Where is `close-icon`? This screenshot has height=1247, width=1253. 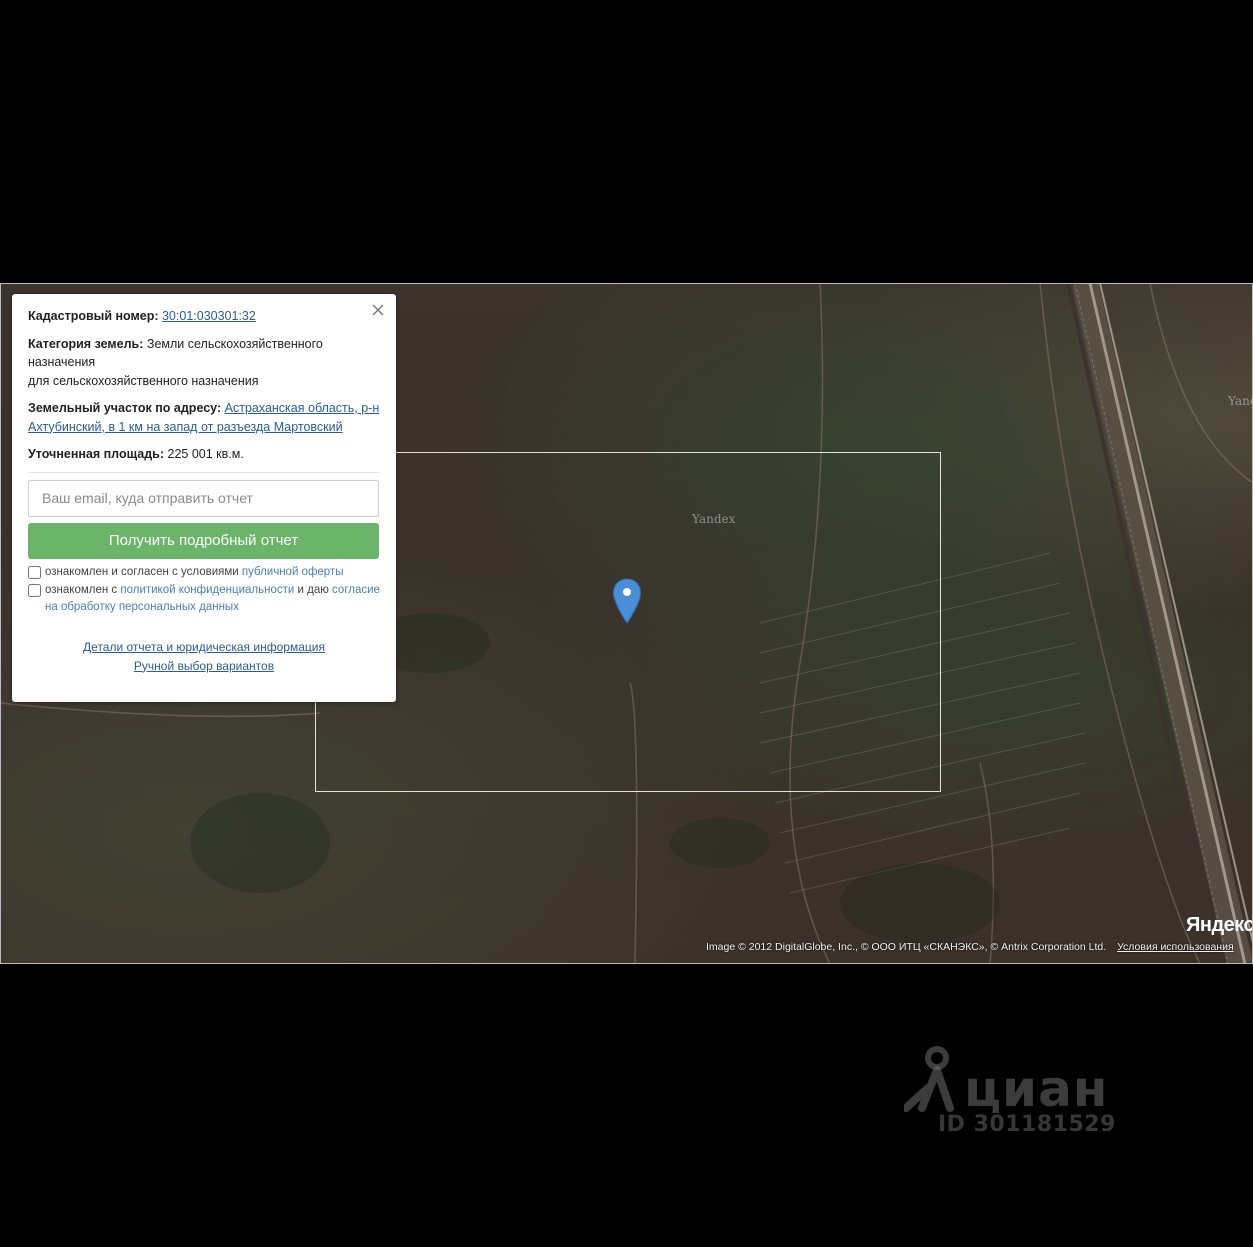 close-icon is located at coordinates (378, 310).